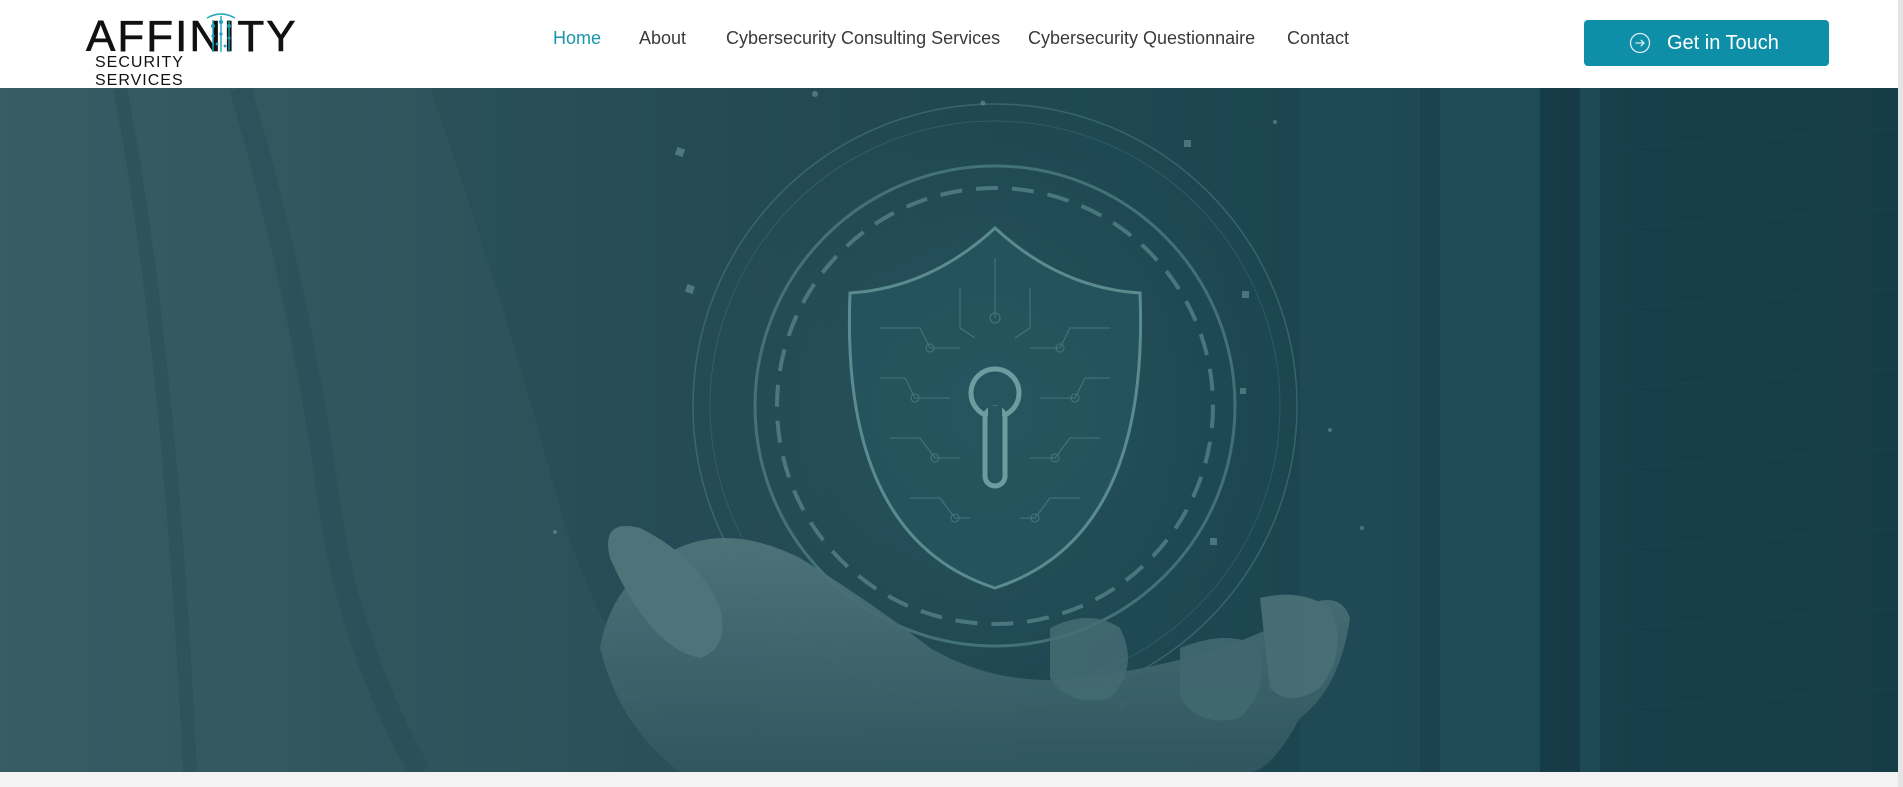  I want to click on nav-about: About, so click(662, 38).